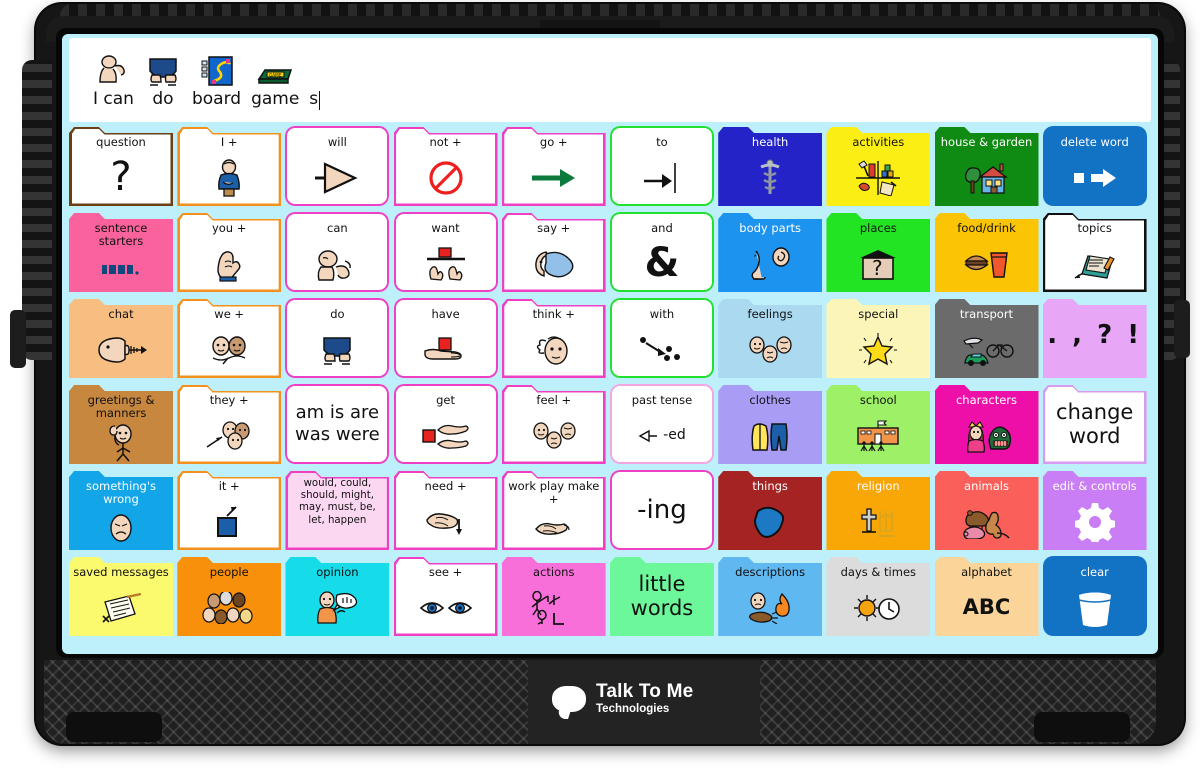 The height and width of the screenshot is (779, 1200). I want to click on board-button-have: have, so click(445, 338).